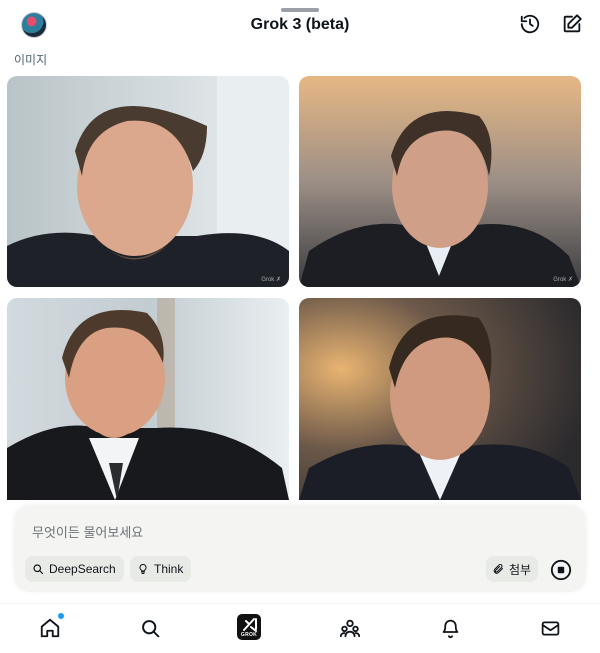  I want to click on notifications-icon, so click(450, 628).